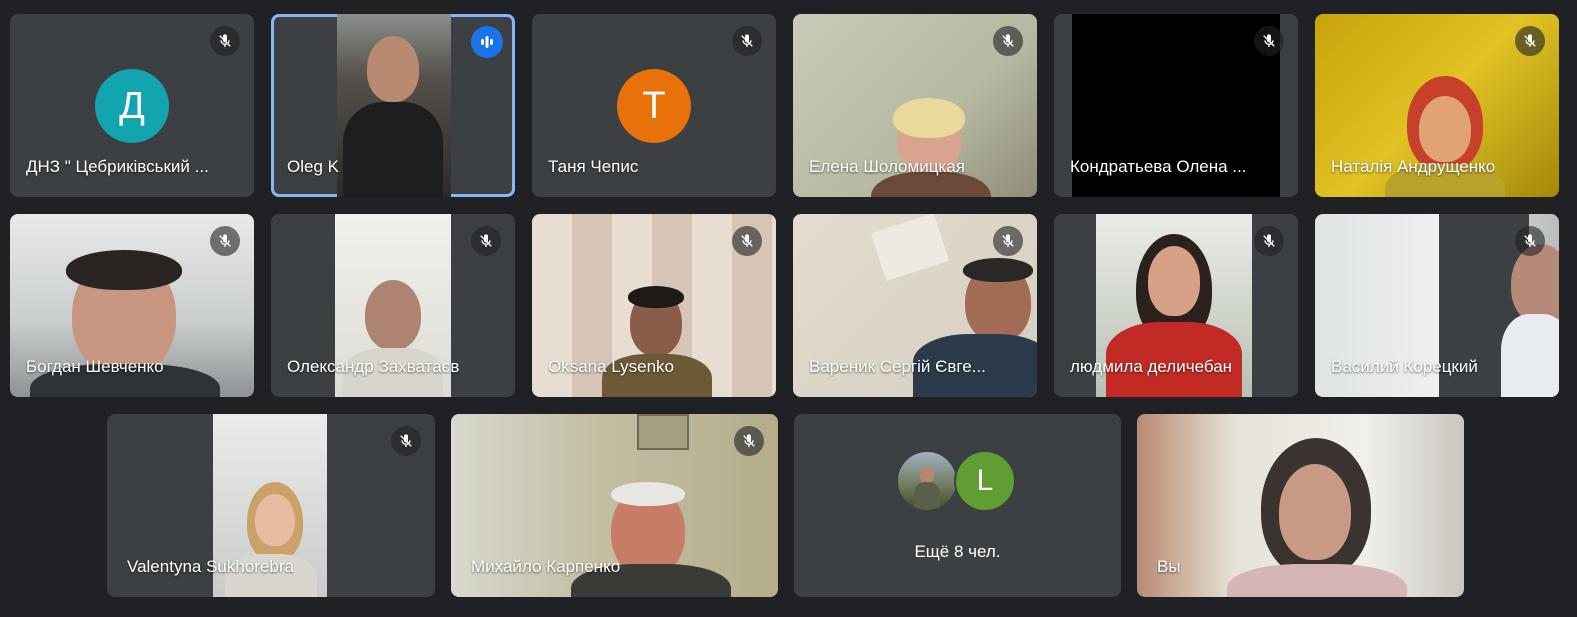 This screenshot has width=1577, height=617. Describe the element at coordinates (1404, 366) in the screenshot. I see `participant-name: Василий Корецкий` at that location.